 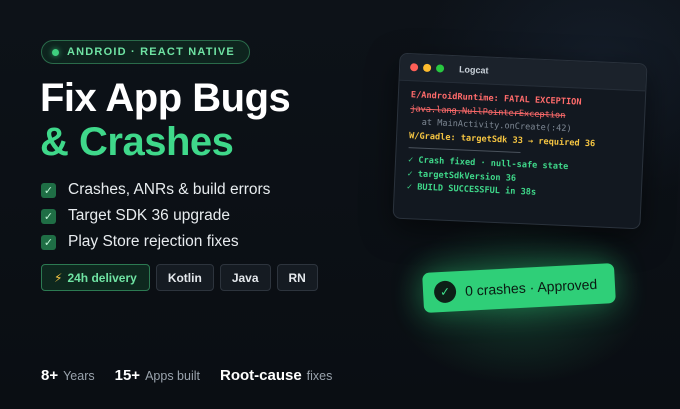 I want to click on platform-badge: ANDROID · REACT NATIVE, so click(x=145, y=52).